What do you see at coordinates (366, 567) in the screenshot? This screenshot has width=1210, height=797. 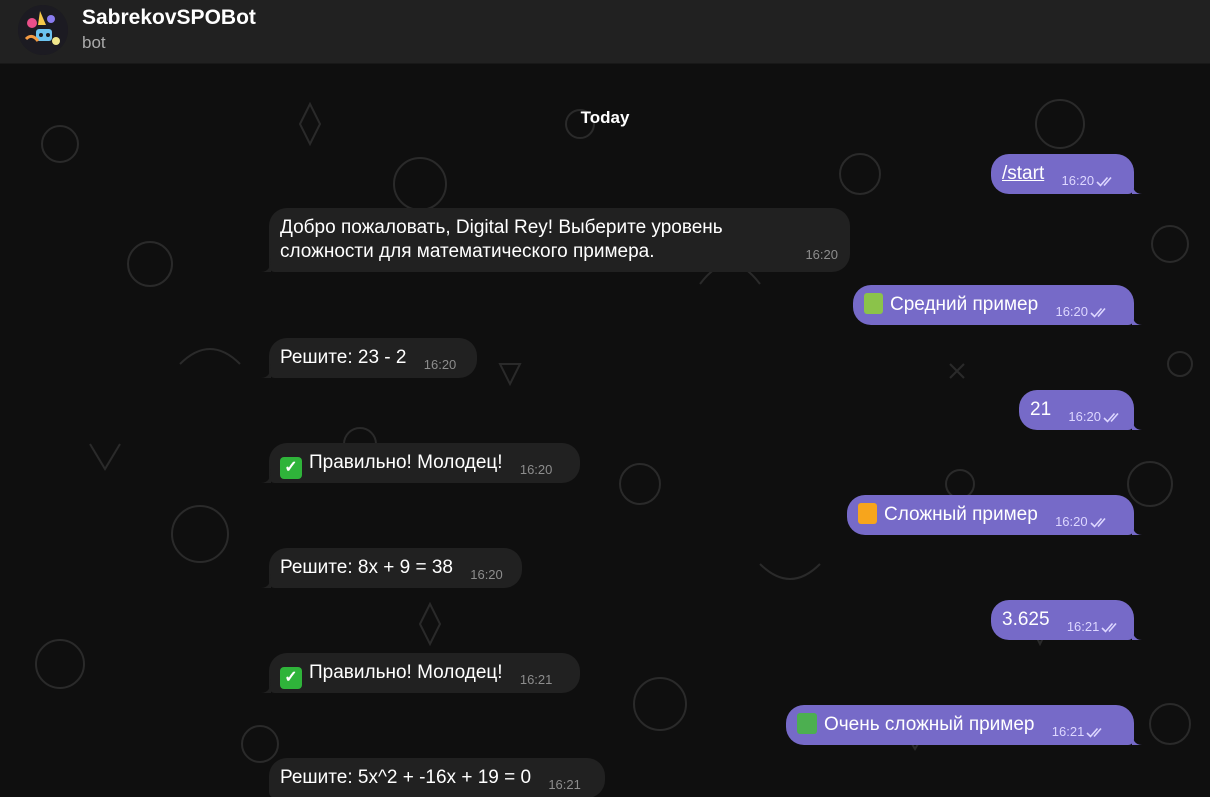 I see `message-text: Решите: 8x + 9 = 38` at bounding box center [366, 567].